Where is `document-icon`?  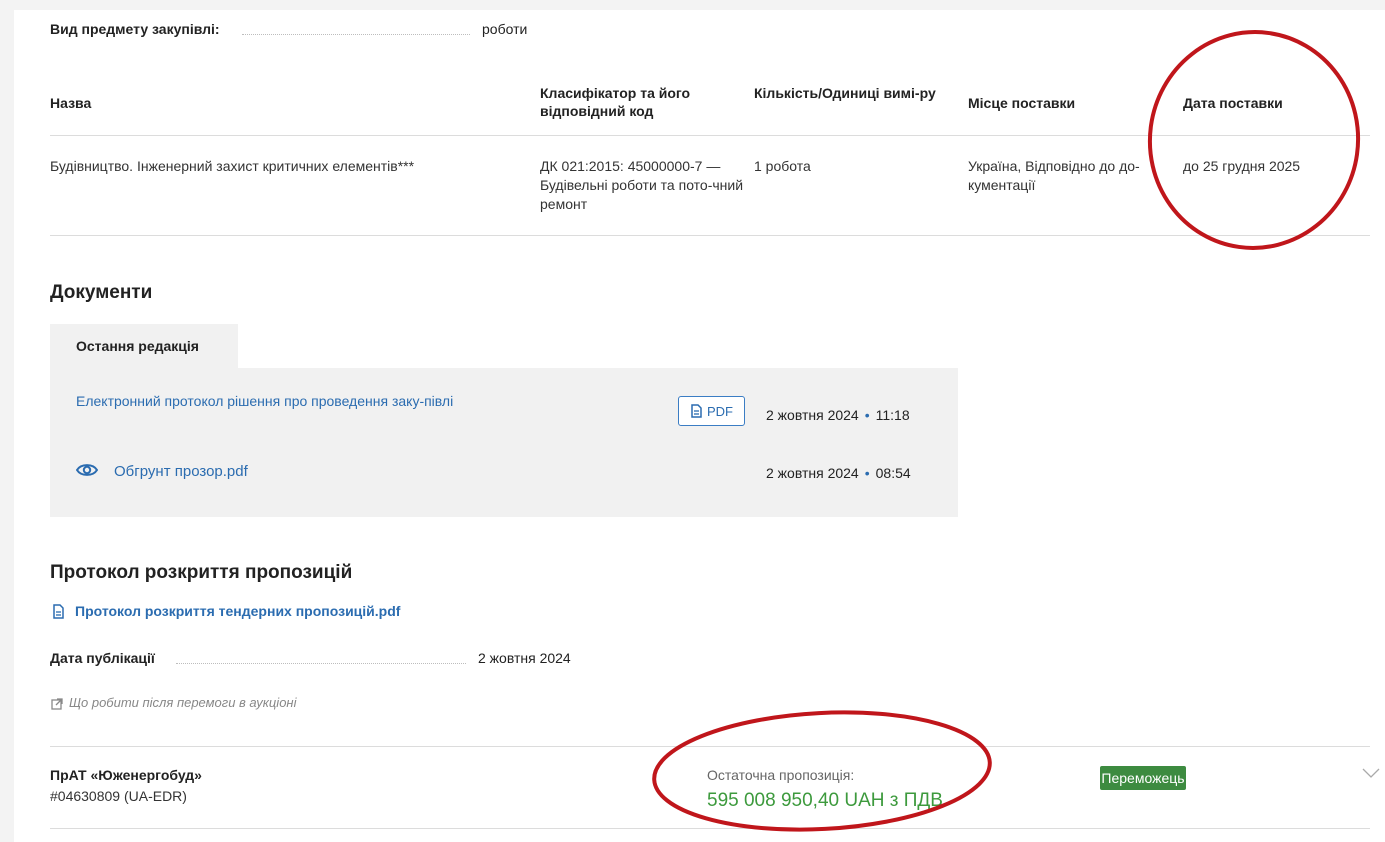 document-icon is located at coordinates (696, 411).